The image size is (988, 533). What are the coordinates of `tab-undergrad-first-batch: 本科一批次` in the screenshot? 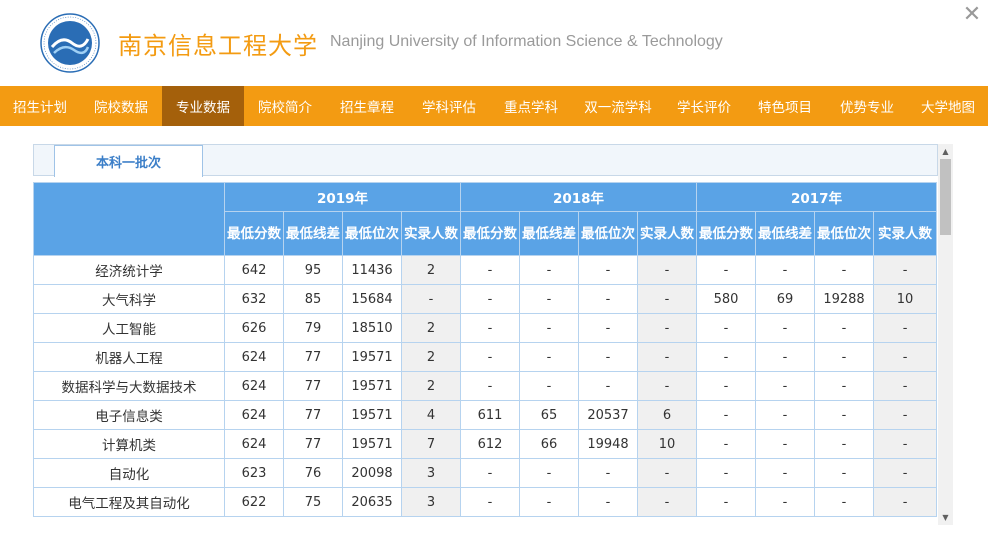 It's located at (128, 161).